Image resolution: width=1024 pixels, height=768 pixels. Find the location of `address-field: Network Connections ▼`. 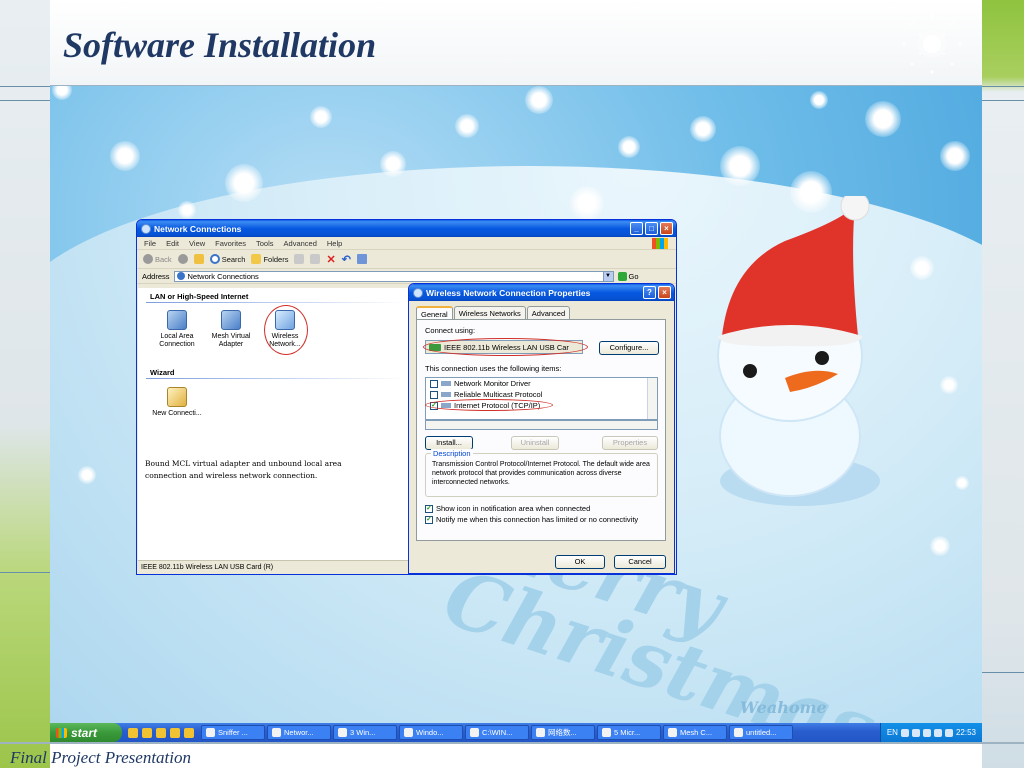

address-field: Network Connections ▼ is located at coordinates (393, 276).